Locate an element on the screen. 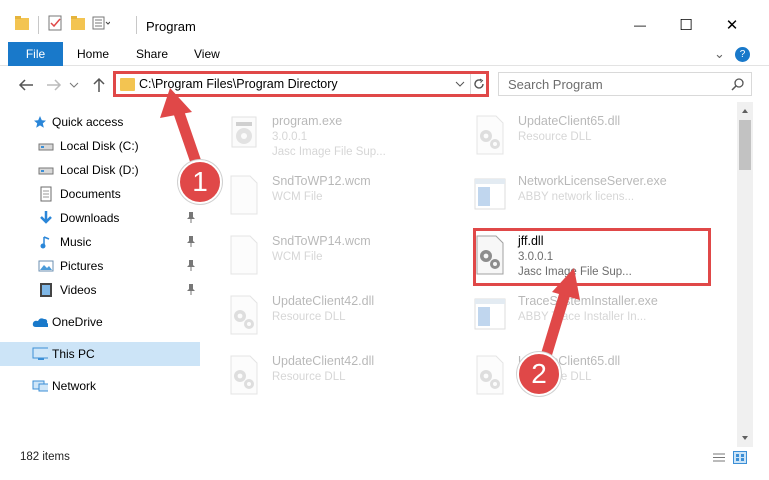 Image resolution: width=769 pixels, height=480 pixels. close-icon: ✕ is located at coordinates (732, 25).